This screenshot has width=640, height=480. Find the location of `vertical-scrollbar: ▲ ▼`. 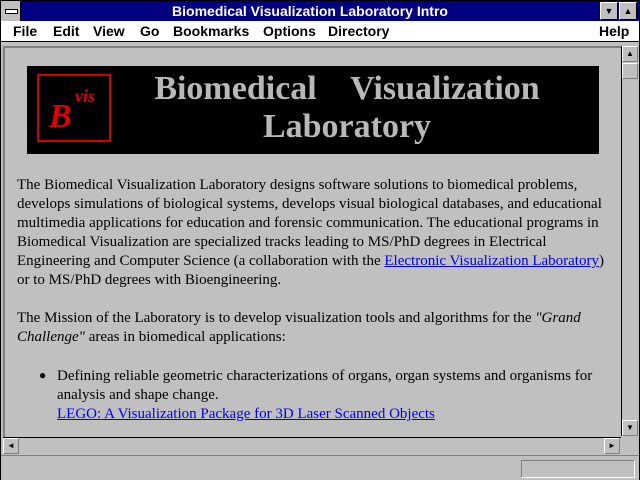

vertical-scrollbar: ▲ ▼ is located at coordinates (630, 241).